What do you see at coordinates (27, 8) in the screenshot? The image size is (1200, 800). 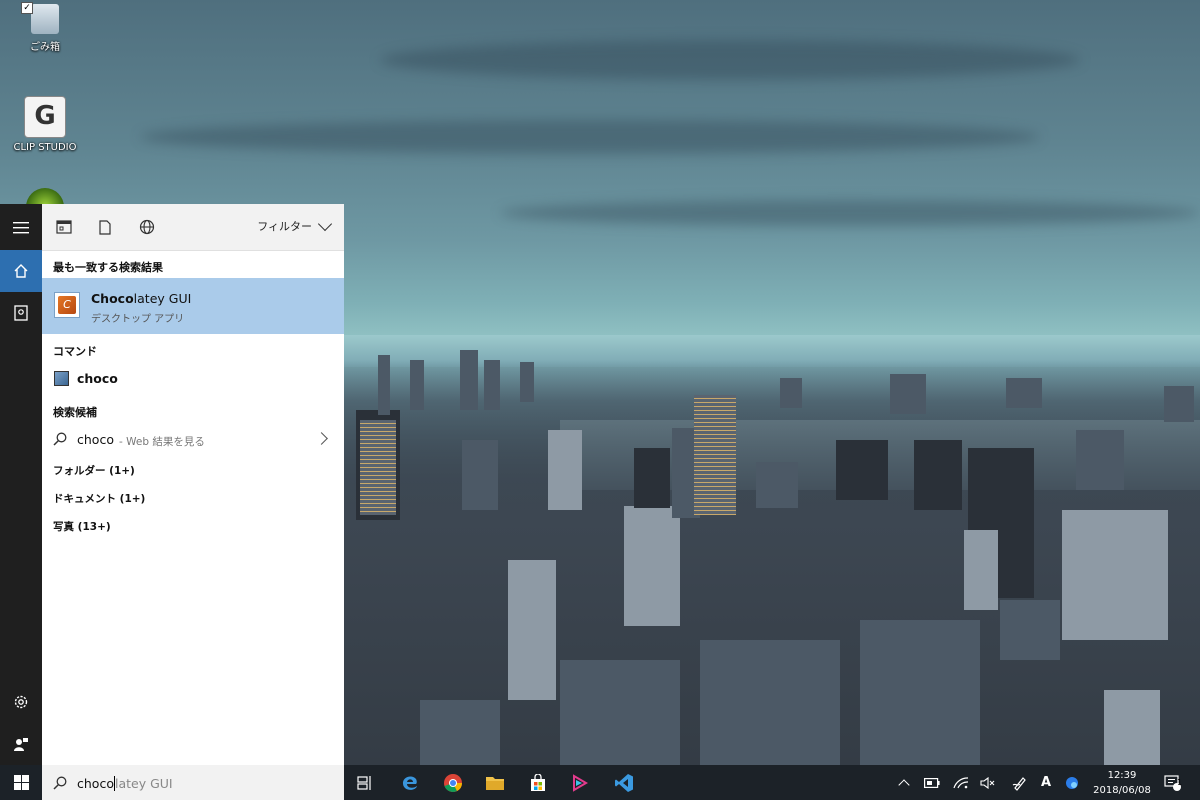 I see `selection-checkbox: ✓` at bounding box center [27, 8].